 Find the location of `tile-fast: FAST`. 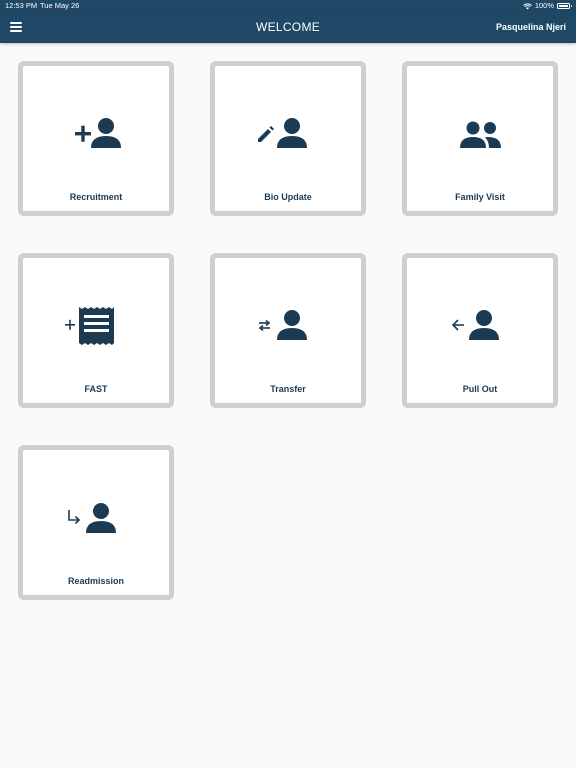

tile-fast: FAST is located at coordinates (96, 330).